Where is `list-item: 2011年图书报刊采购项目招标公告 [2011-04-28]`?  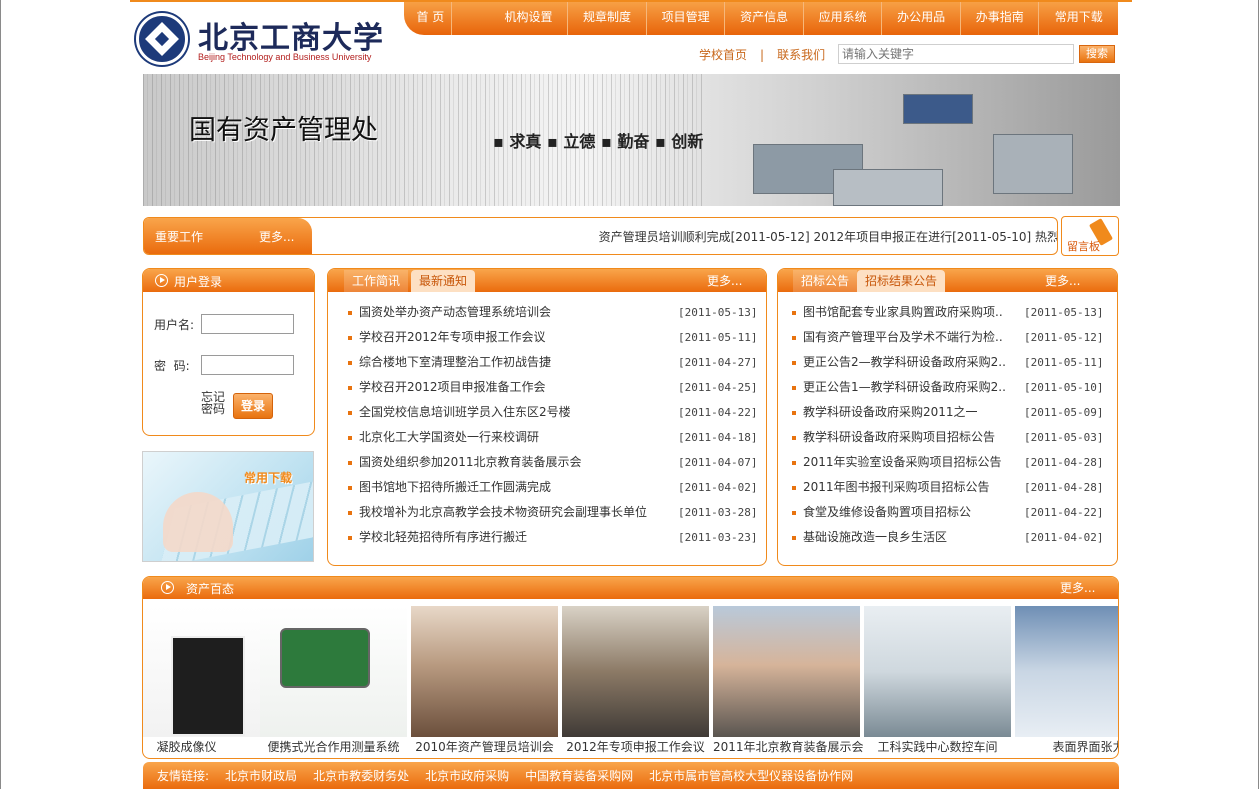
list-item: 2011年图书报刊采购项目招标公告 [2011-04-28] is located at coordinates (952, 487).